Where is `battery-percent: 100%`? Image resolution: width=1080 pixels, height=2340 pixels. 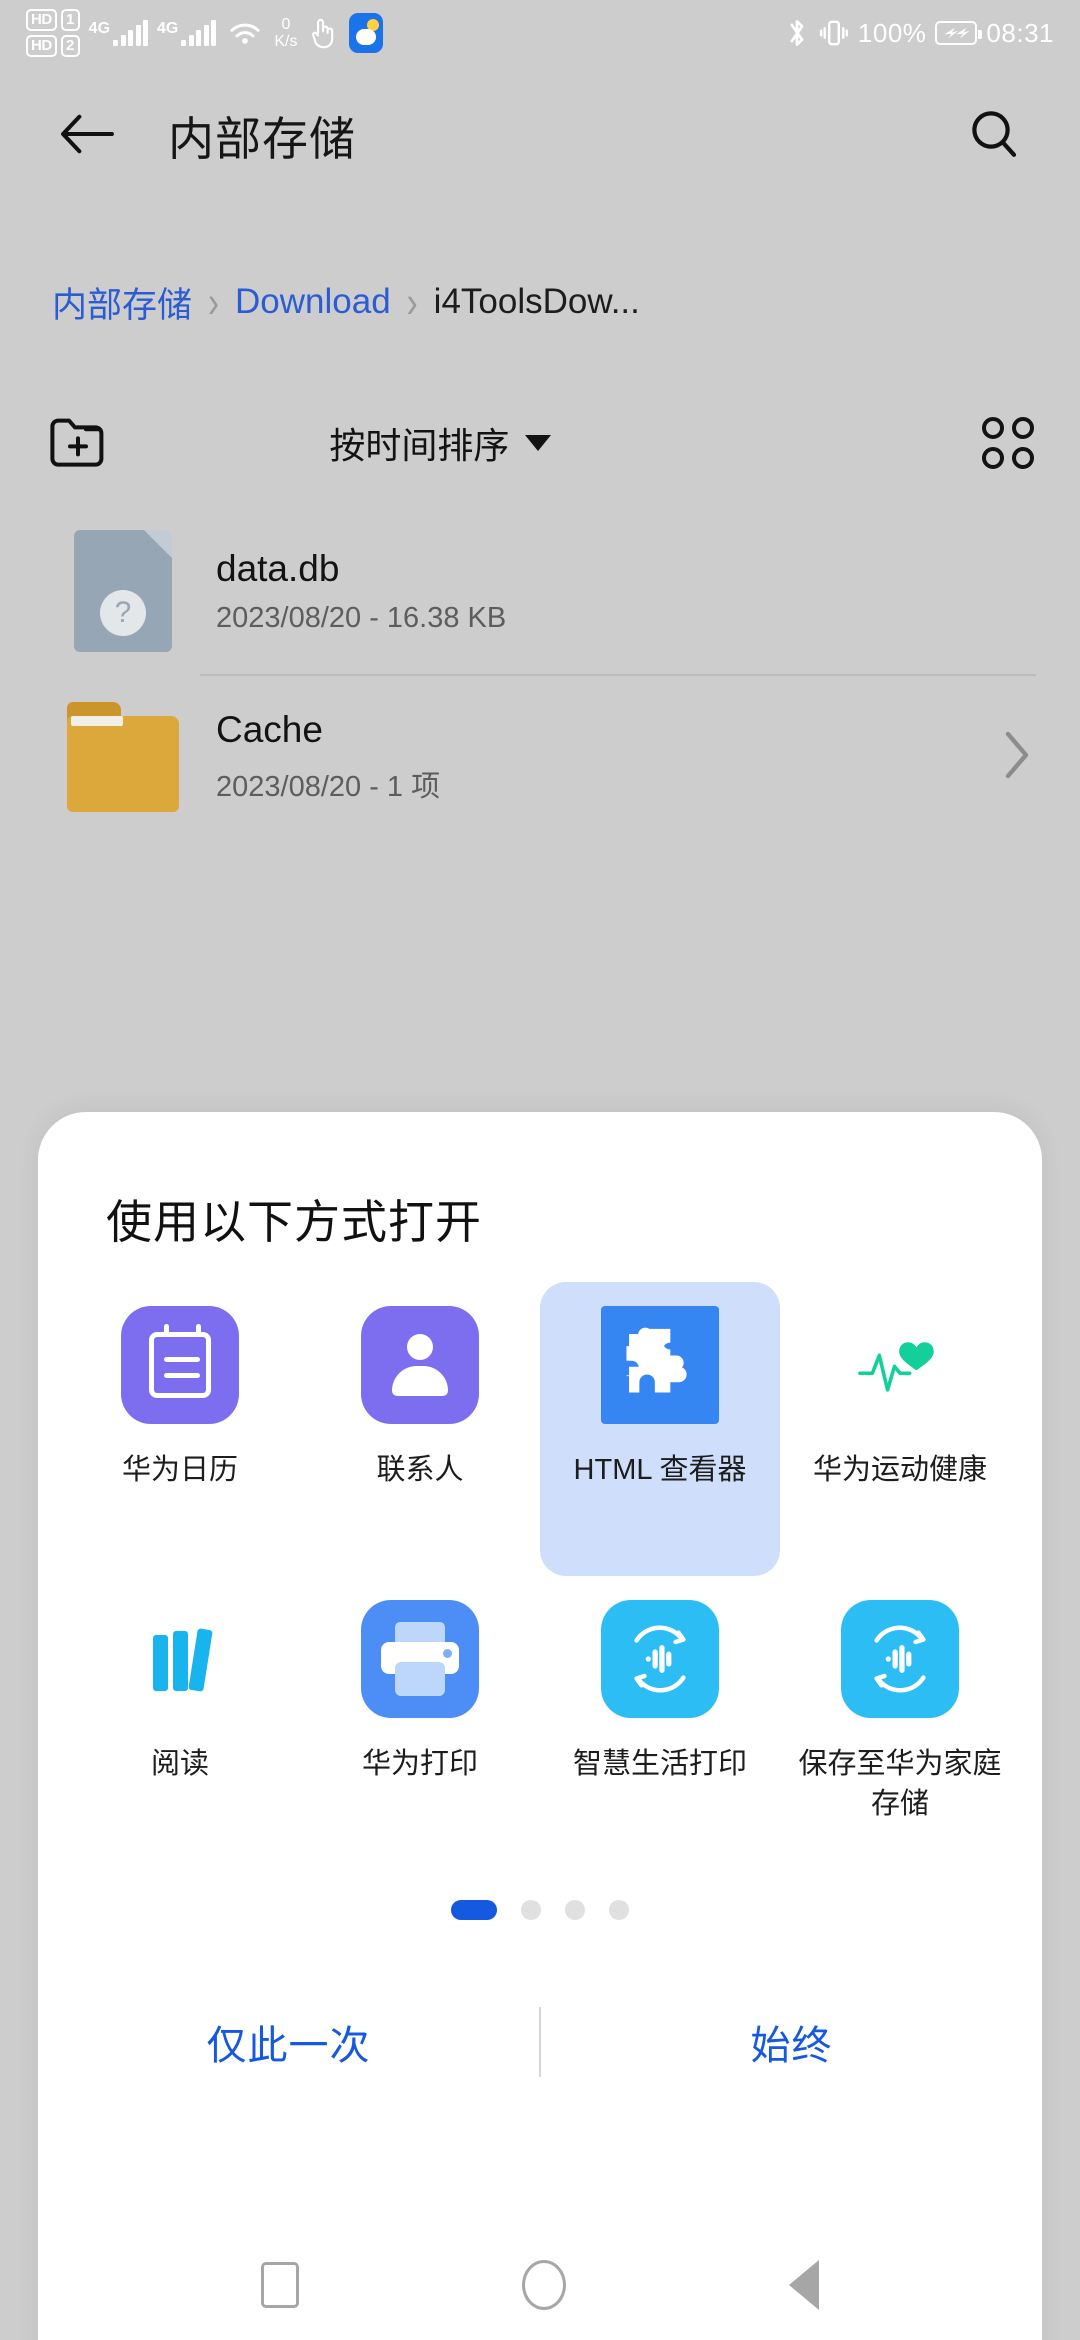 battery-percent: 100% is located at coordinates (892, 32).